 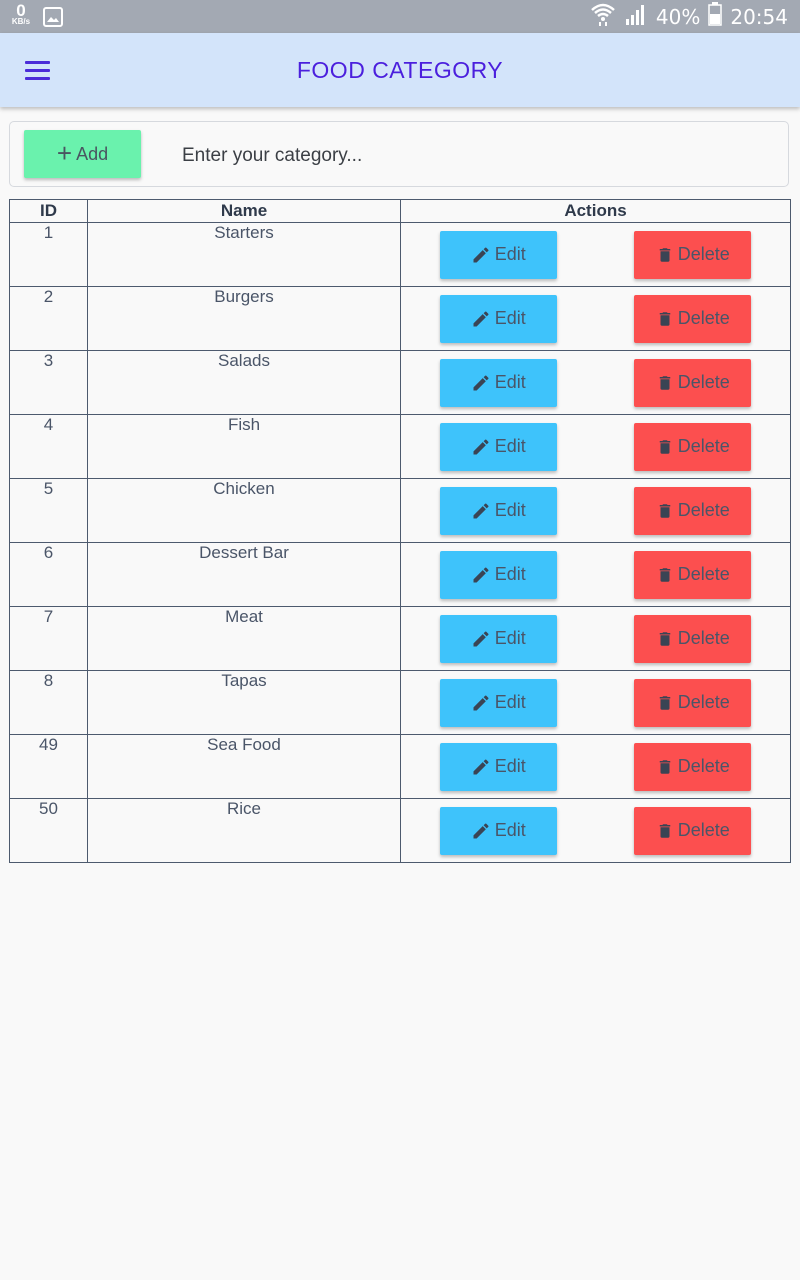 I want to click on wifi-icon, so click(x=603, y=16).